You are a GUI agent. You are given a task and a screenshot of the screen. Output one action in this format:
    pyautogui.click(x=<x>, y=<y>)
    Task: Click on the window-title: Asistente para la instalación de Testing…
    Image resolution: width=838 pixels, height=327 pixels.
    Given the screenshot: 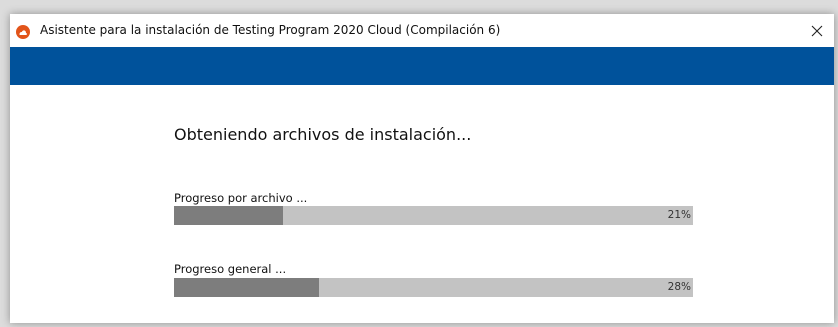 What is the action you would take?
    pyautogui.click(x=270, y=30)
    